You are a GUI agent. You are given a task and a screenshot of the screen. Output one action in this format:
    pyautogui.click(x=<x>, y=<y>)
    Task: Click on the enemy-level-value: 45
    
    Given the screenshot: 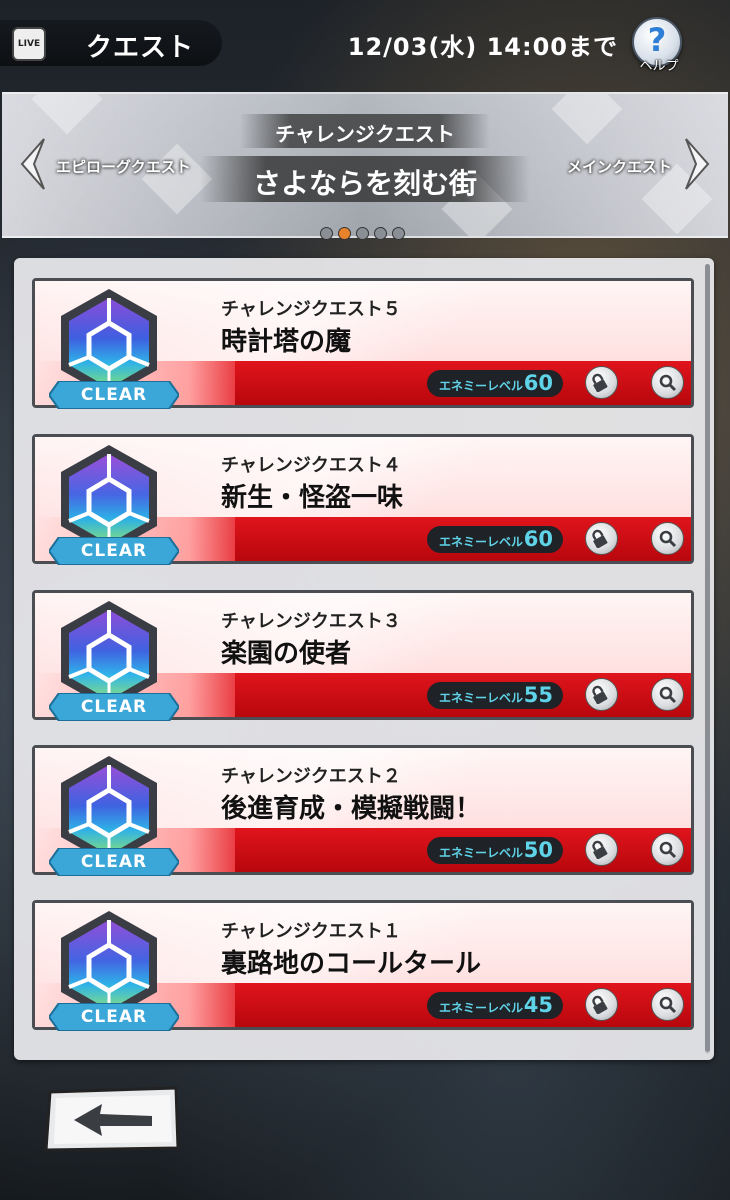 What is the action you would take?
    pyautogui.click(x=538, y=1005)
    